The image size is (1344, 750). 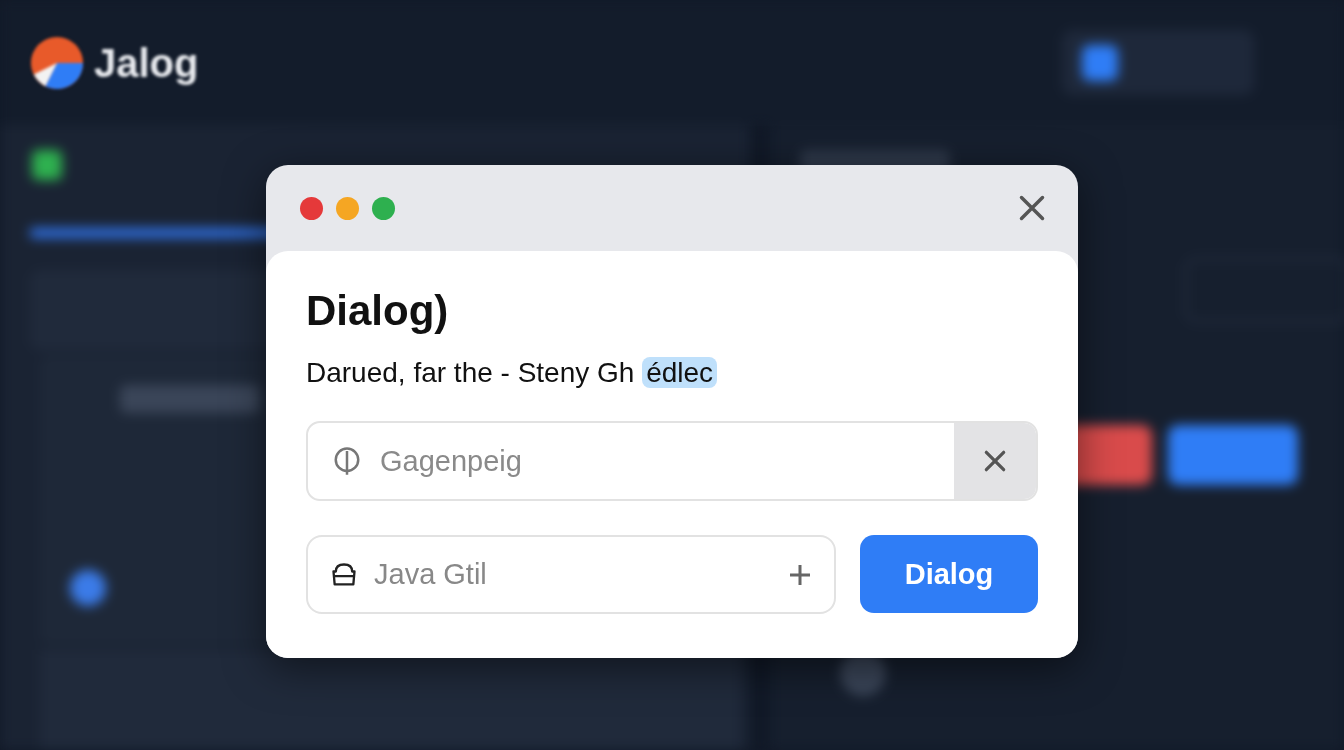 What do you see at coordinates (949, 574) in the screenshot?
I see `dialog-button: Dialog` at bounding box center [949, 574].